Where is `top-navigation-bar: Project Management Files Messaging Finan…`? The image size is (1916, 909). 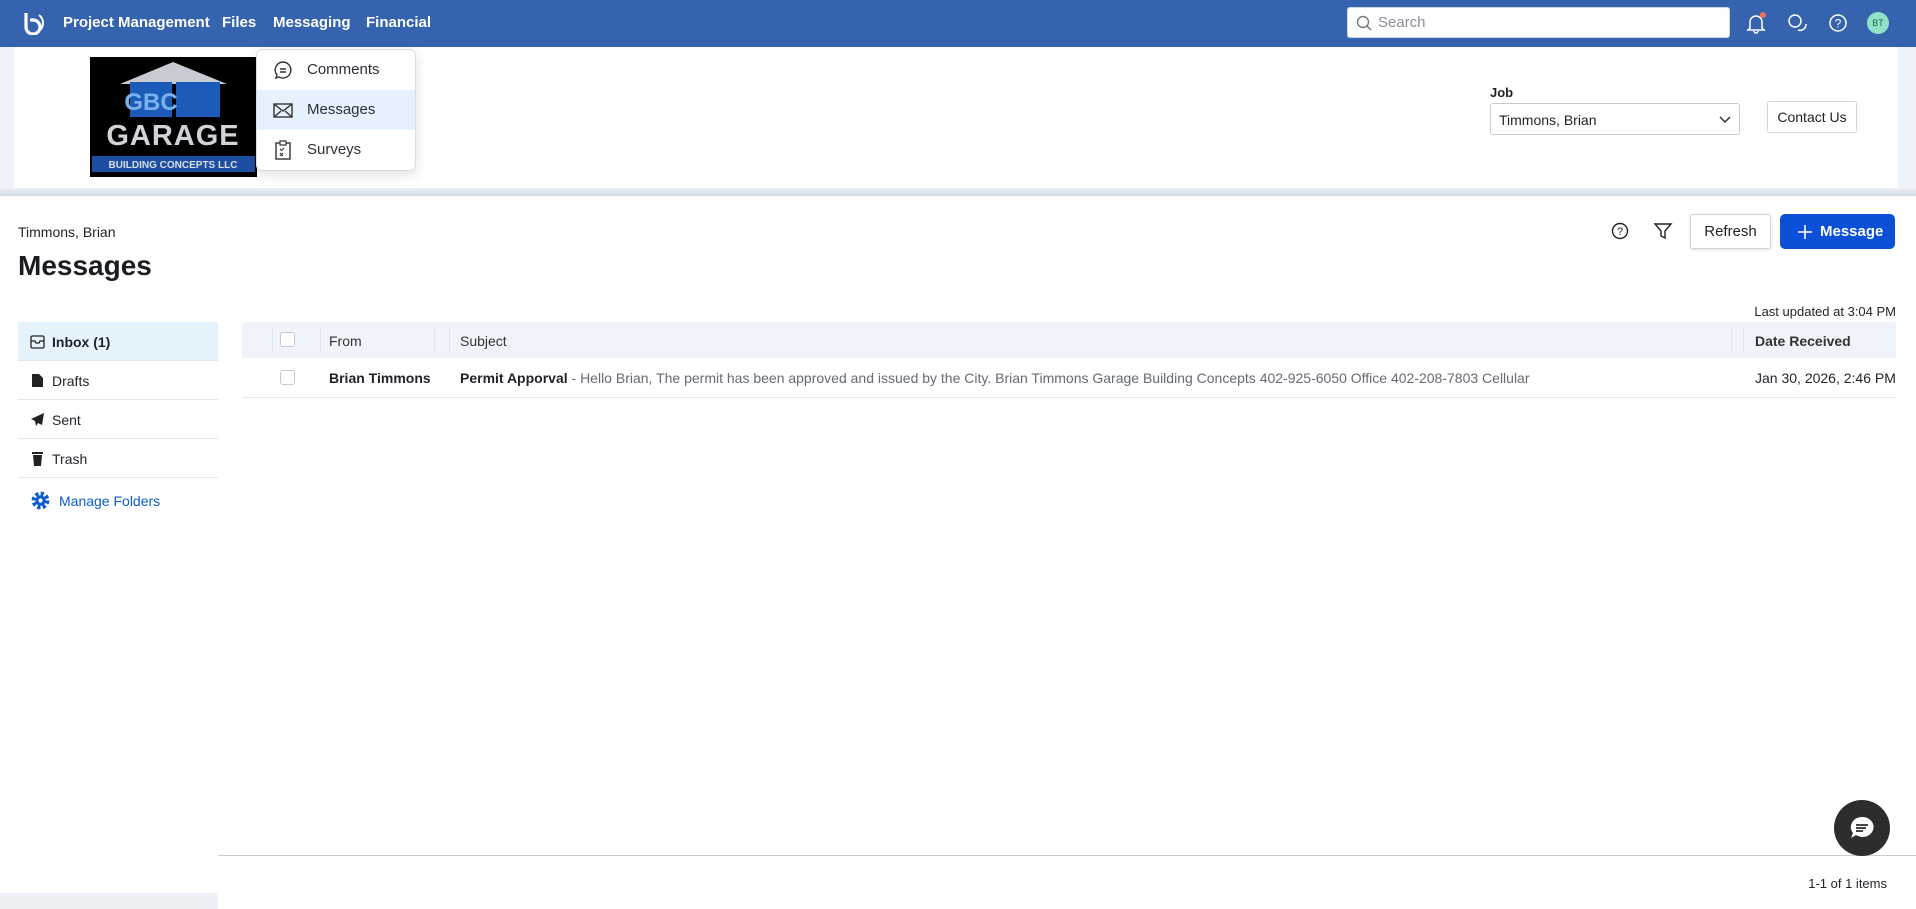 top-navigation-bar: Project Management Files Messaging Finan… is located at coordinates (958, 23).